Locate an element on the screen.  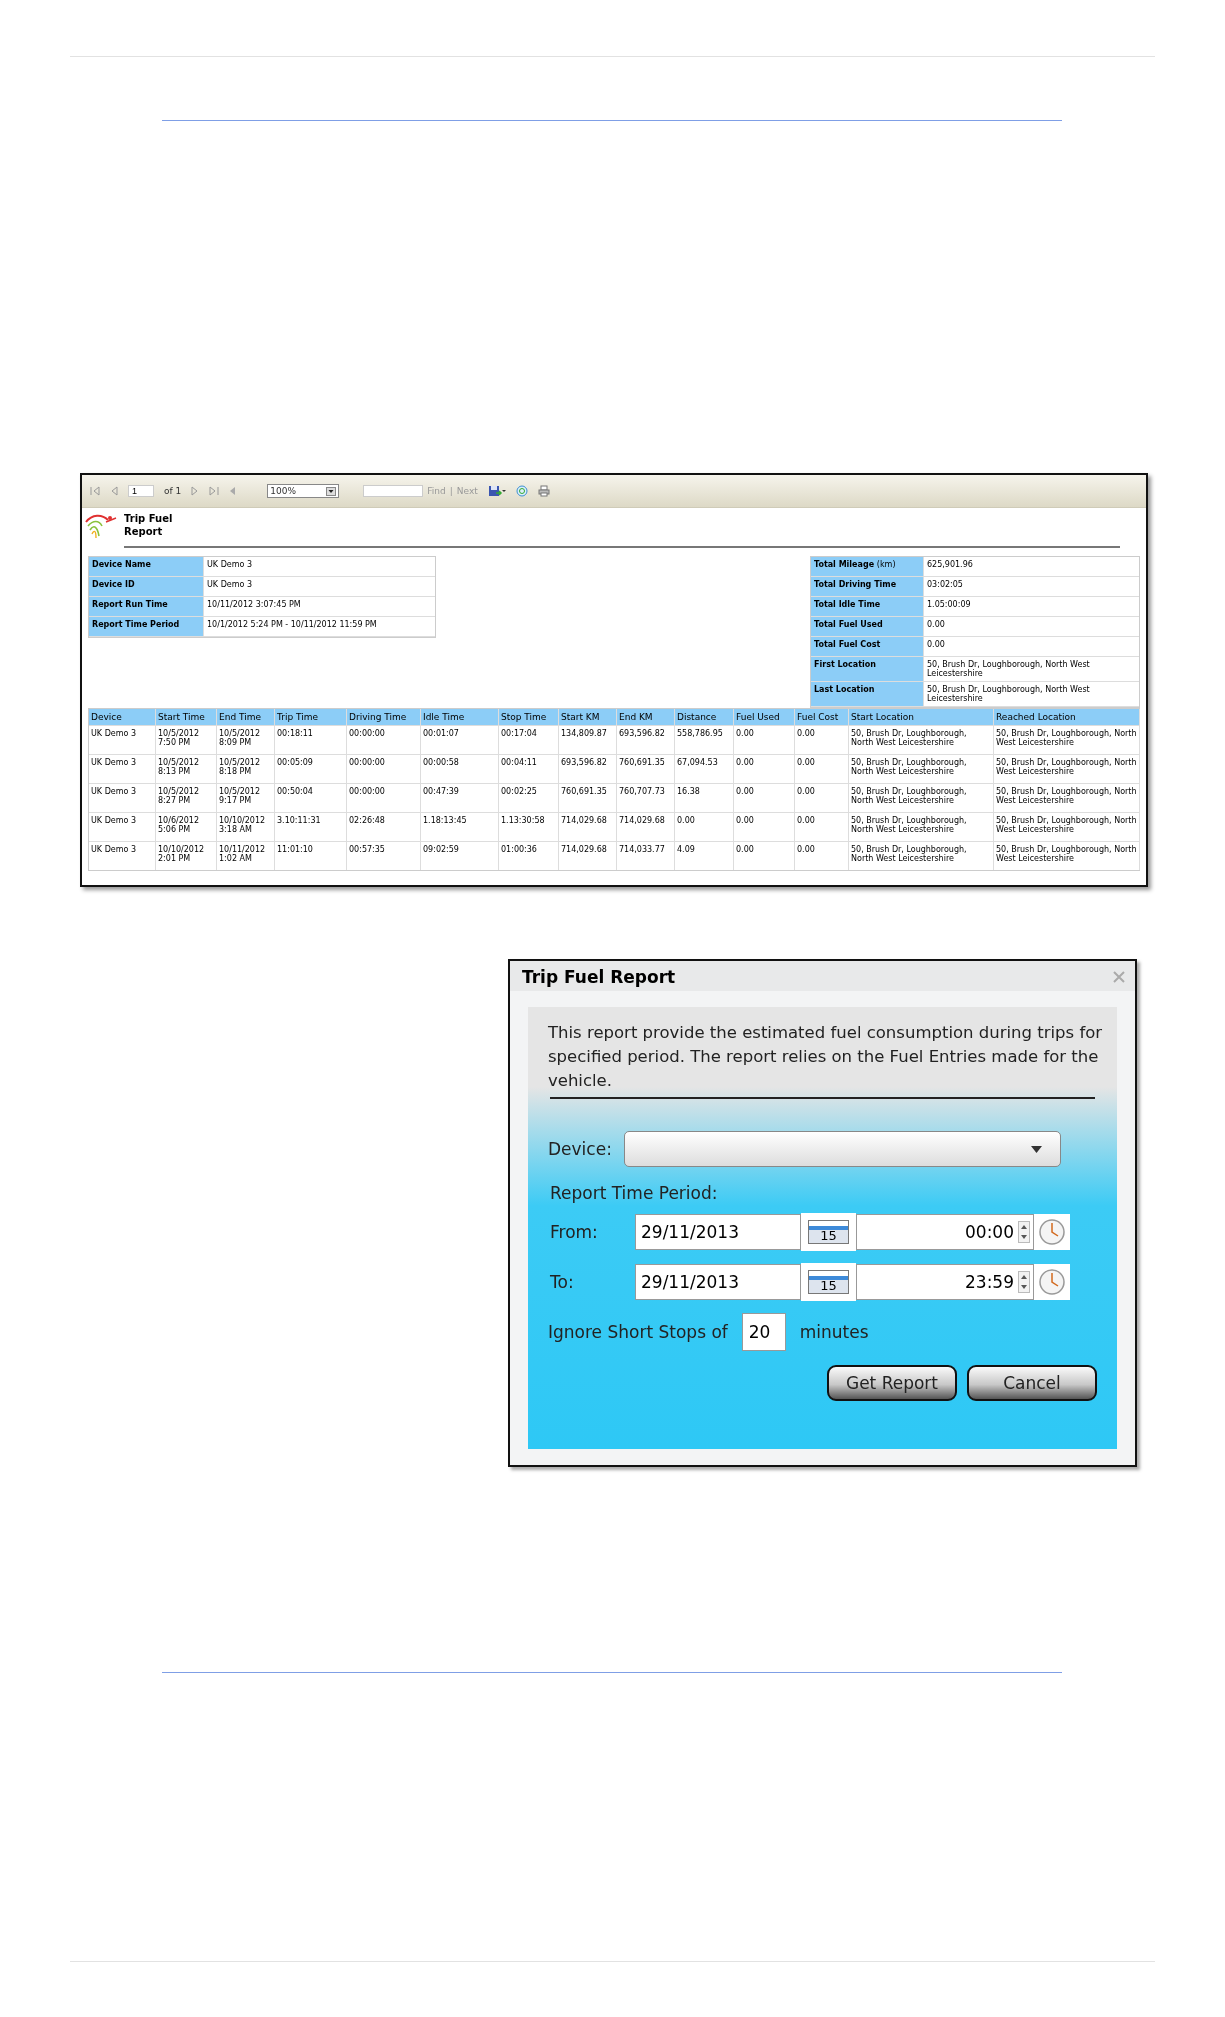
table-cell: 1.13:30:58 is located at coordinates (529, 826).